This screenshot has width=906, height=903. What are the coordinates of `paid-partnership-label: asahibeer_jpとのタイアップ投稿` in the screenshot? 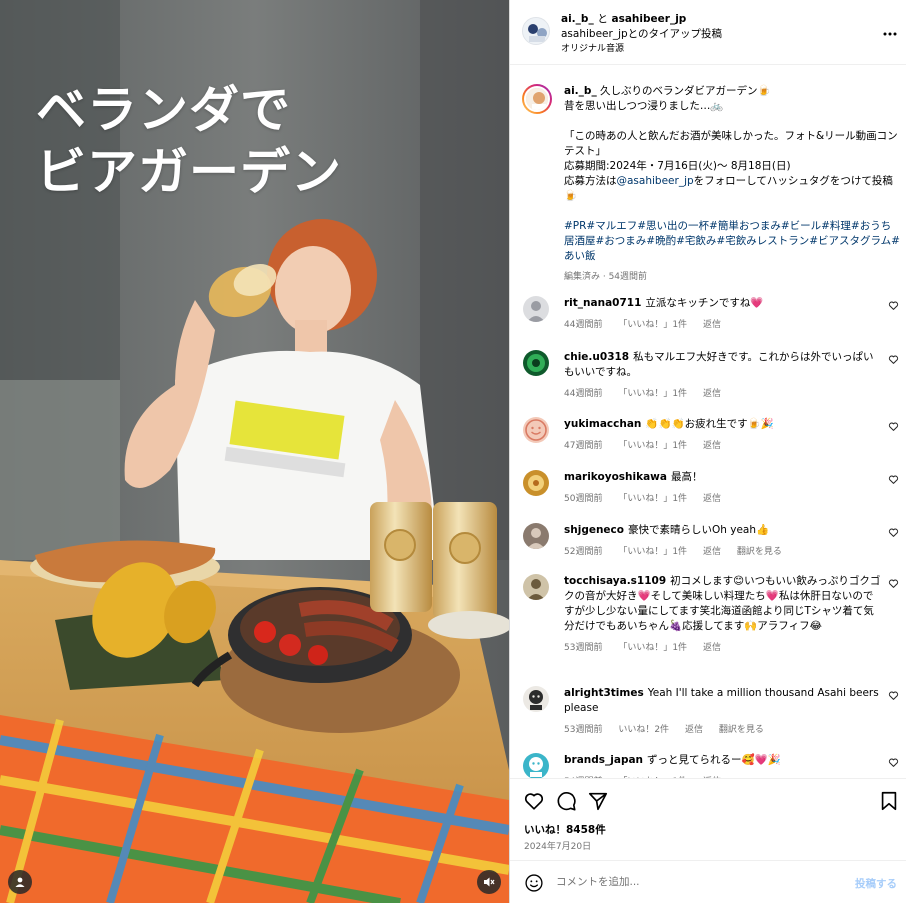 It's located at (641, 33).